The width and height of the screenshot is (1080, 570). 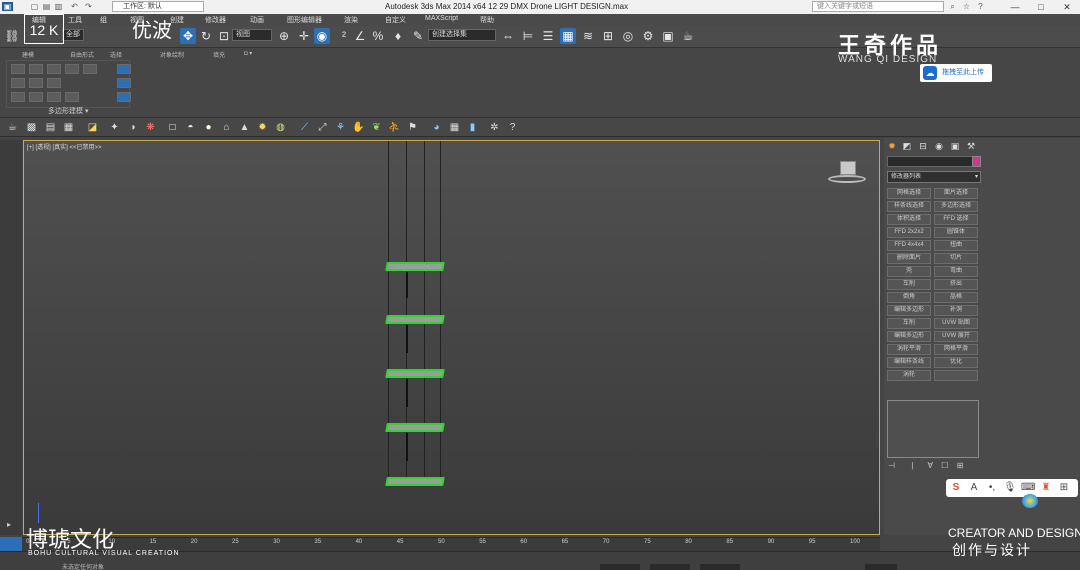 I want to click on save-icon: ▥, so click(x=58, y=6).